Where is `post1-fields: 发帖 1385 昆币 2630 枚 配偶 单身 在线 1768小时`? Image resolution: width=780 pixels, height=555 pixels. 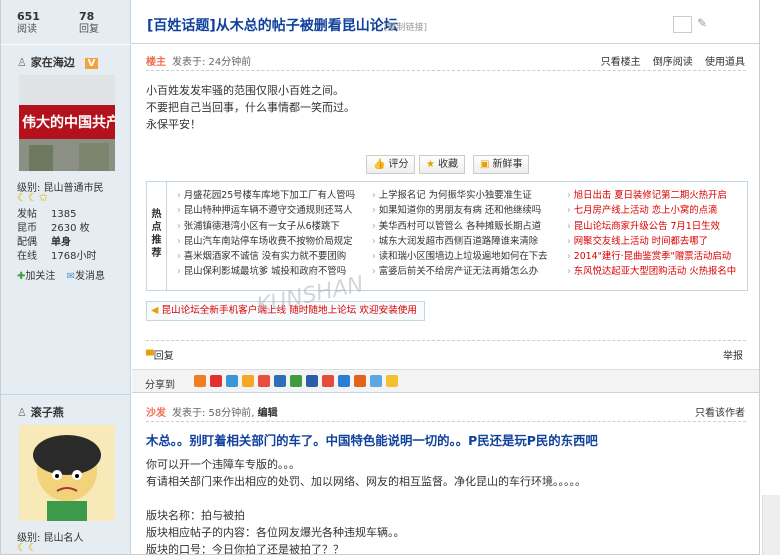
post1-fields: 发帖 1385 昆币 2630 枚 配偶 单身 在线 1768小时 is located at coordinates (56, 236).